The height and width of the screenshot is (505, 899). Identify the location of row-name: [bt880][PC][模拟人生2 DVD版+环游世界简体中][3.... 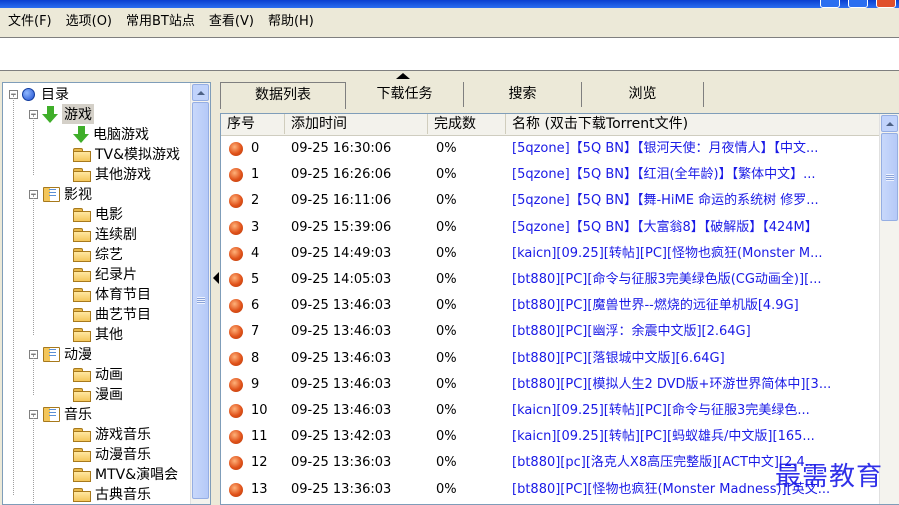
(672, 384).